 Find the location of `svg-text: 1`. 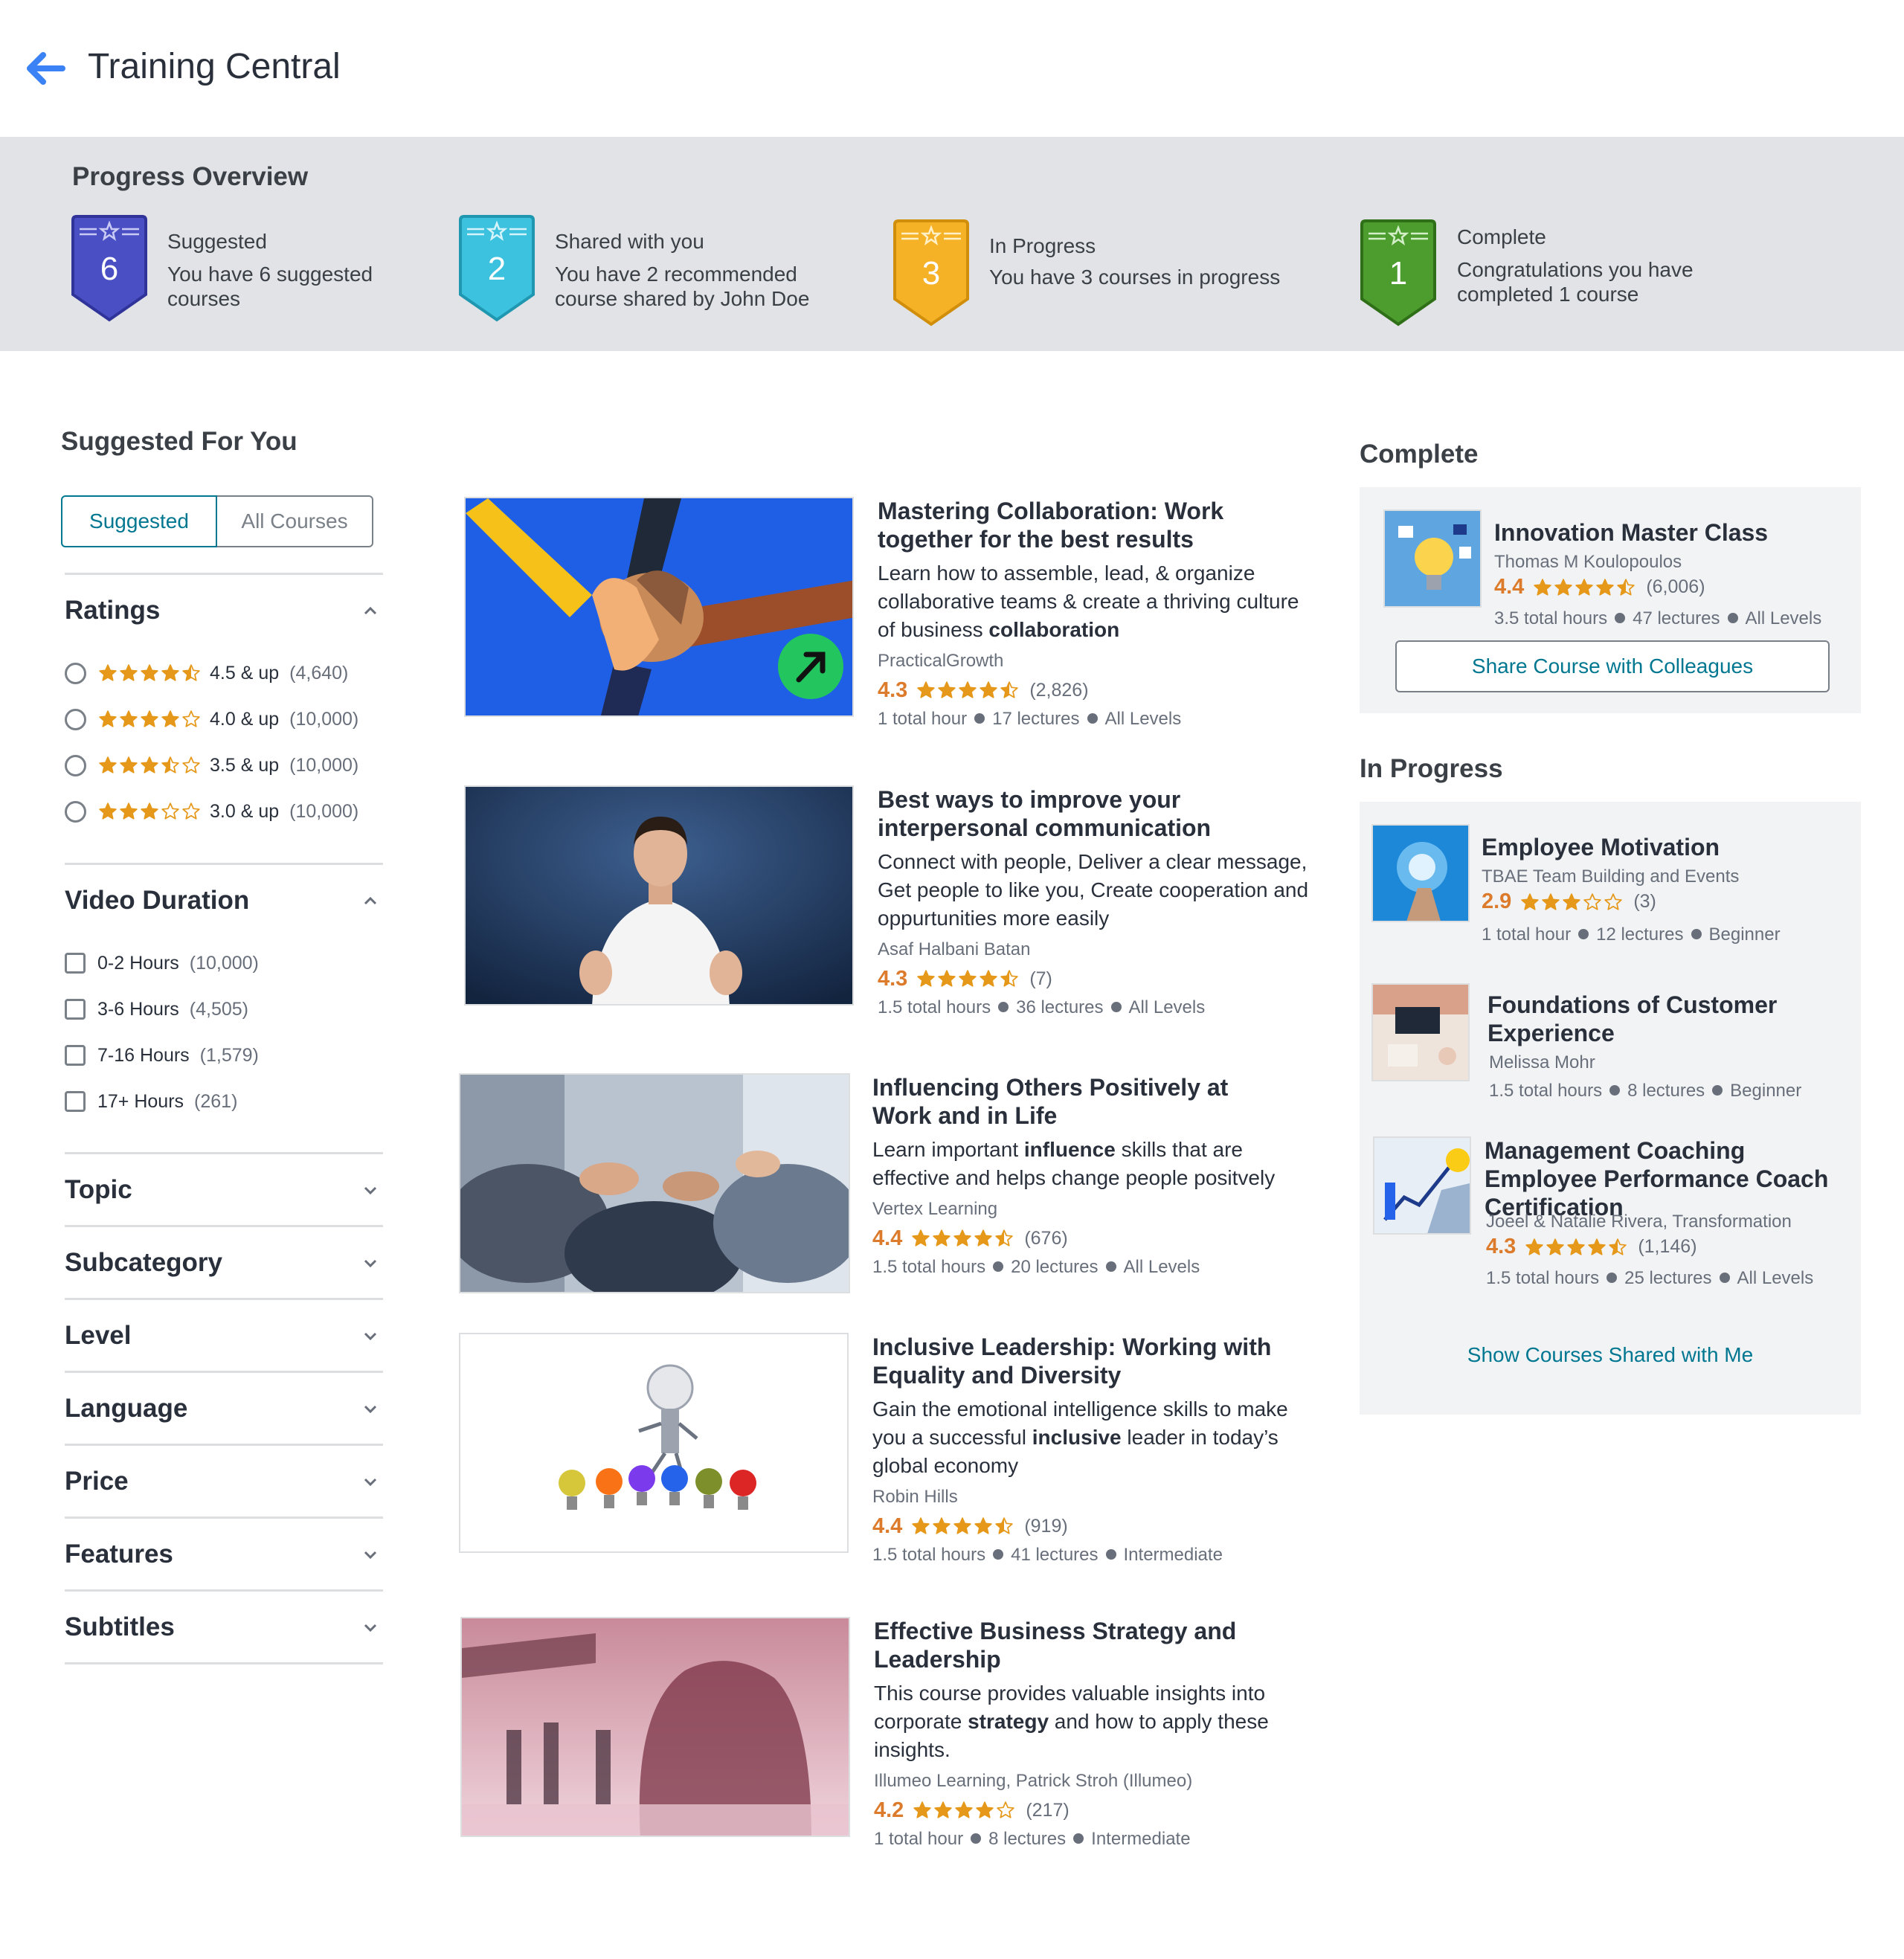

svg-text: 1 is located at coordinates (1398, 273).